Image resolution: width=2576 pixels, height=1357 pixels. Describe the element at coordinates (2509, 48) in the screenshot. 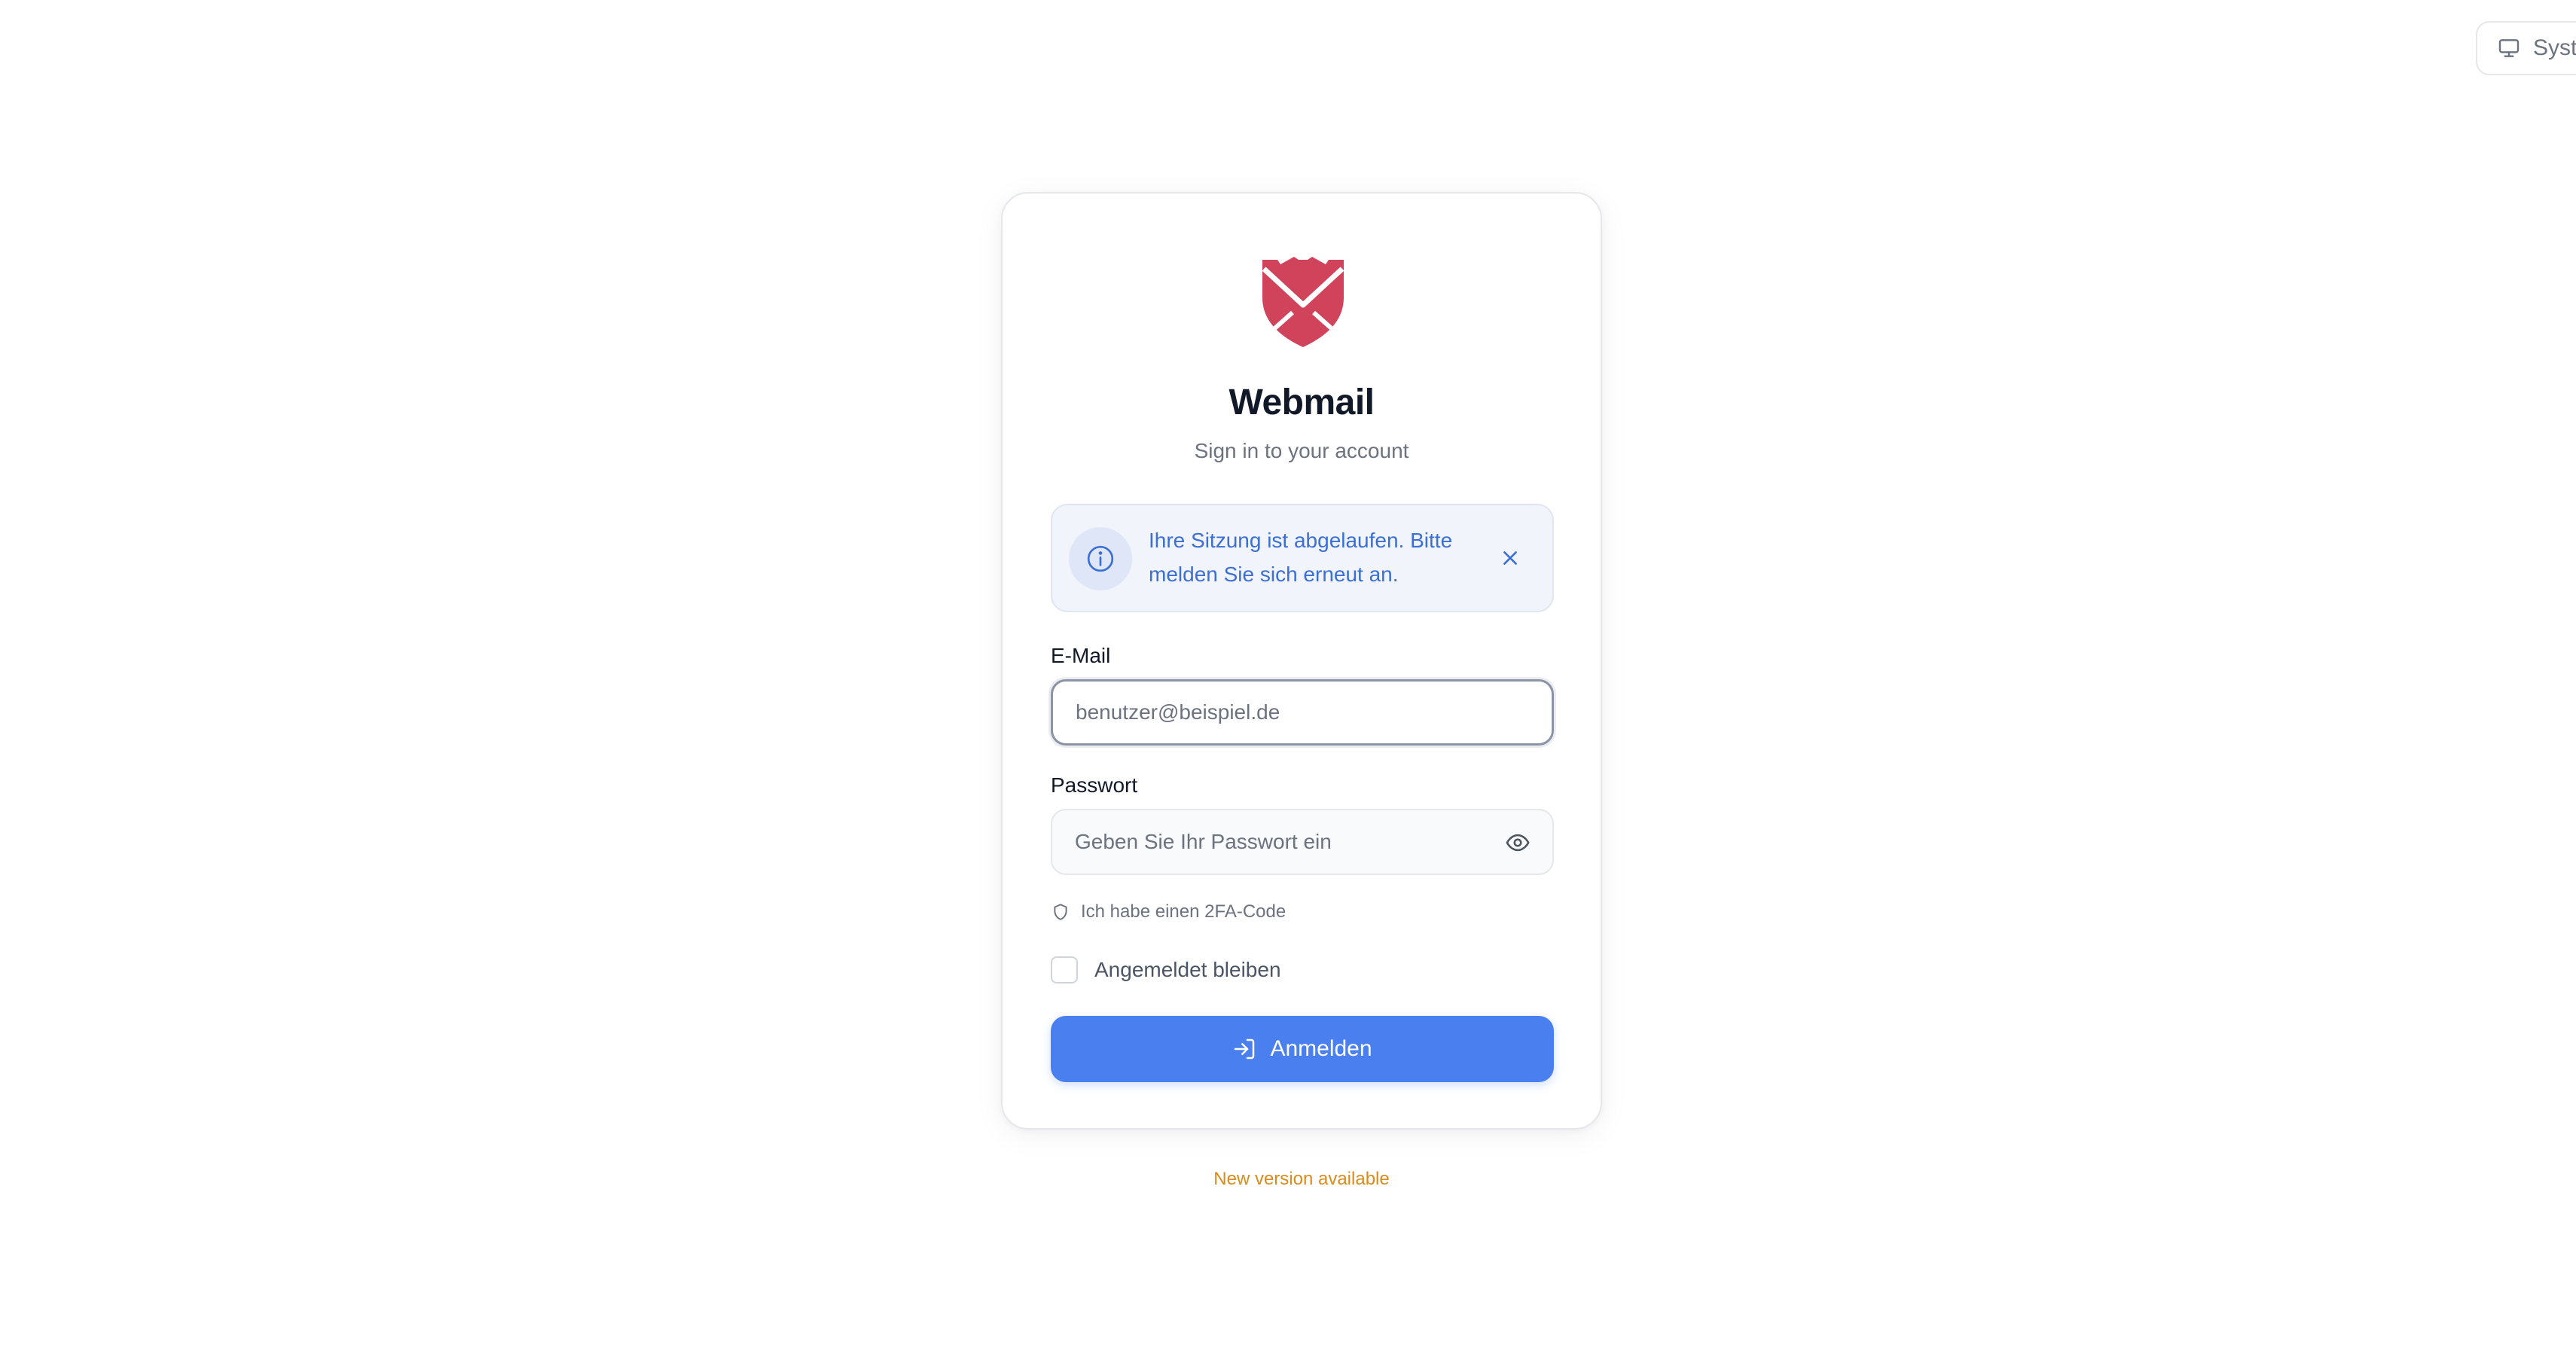

I see `monitor-icon` at that location.